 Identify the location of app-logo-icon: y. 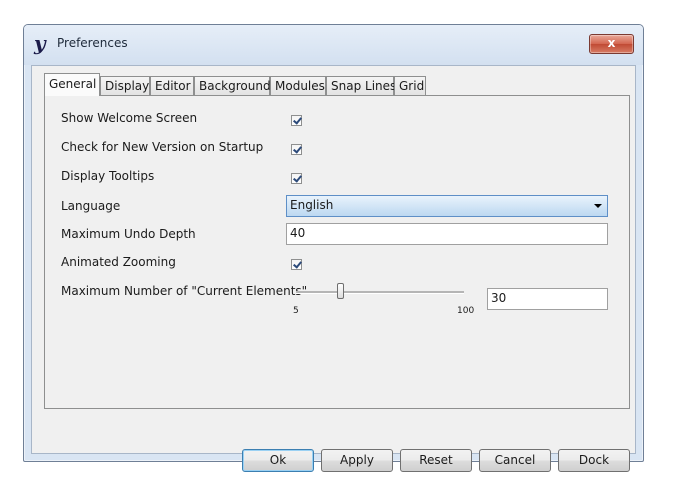
(40, 43).